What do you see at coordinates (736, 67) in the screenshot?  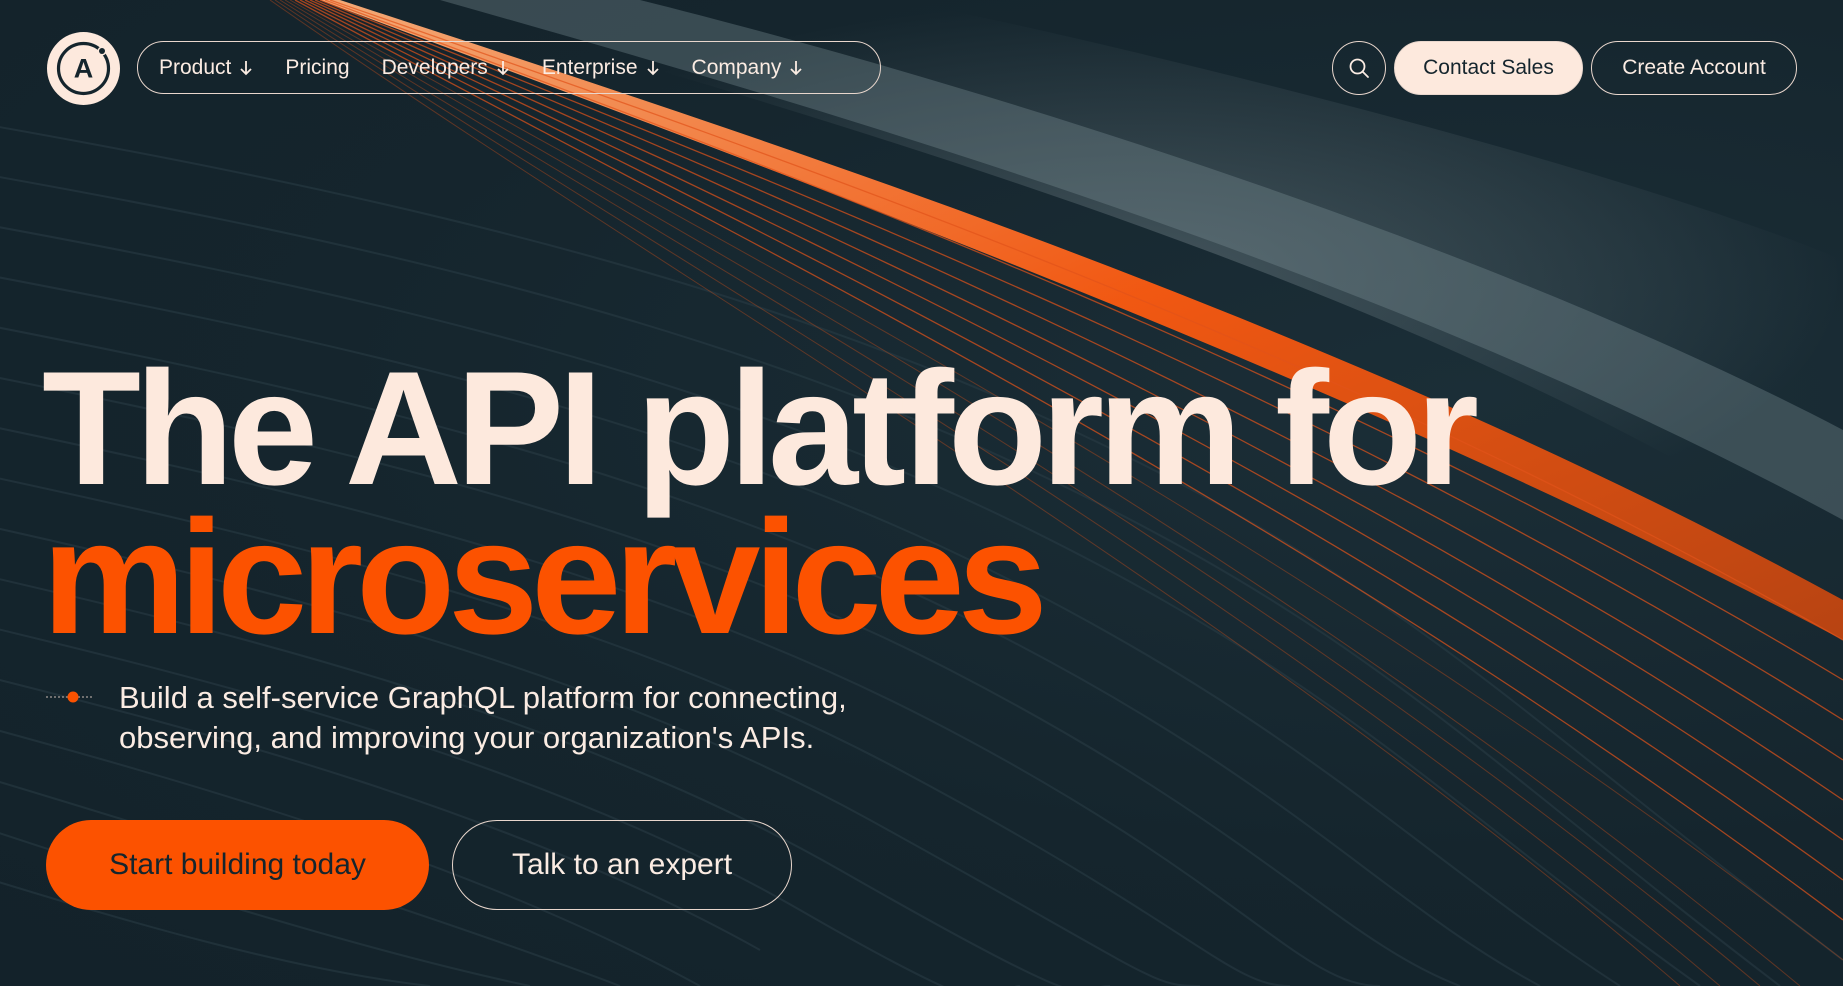 I see `nav-item-label: Company` at bounding box center [736, 67].